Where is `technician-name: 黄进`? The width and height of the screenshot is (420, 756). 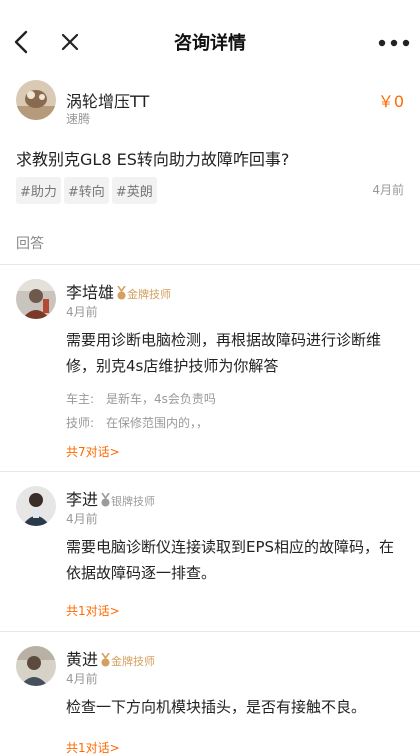
technician-name: 黄进 is located at coordinates (82, 659).